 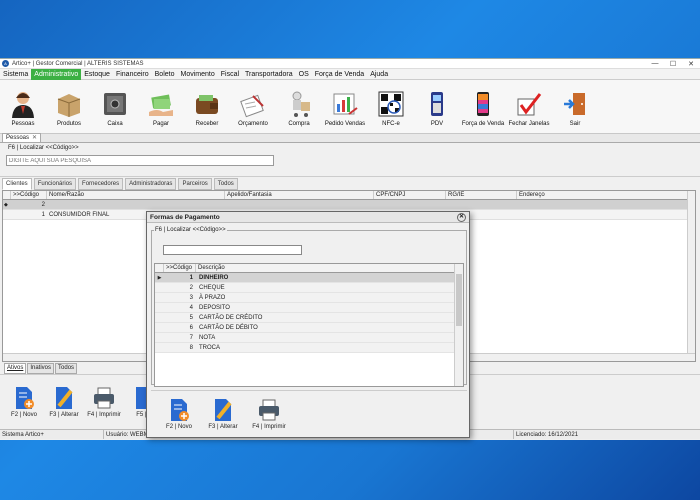 I want to click on pos-terminal-icon, so click(x=437, y=104).